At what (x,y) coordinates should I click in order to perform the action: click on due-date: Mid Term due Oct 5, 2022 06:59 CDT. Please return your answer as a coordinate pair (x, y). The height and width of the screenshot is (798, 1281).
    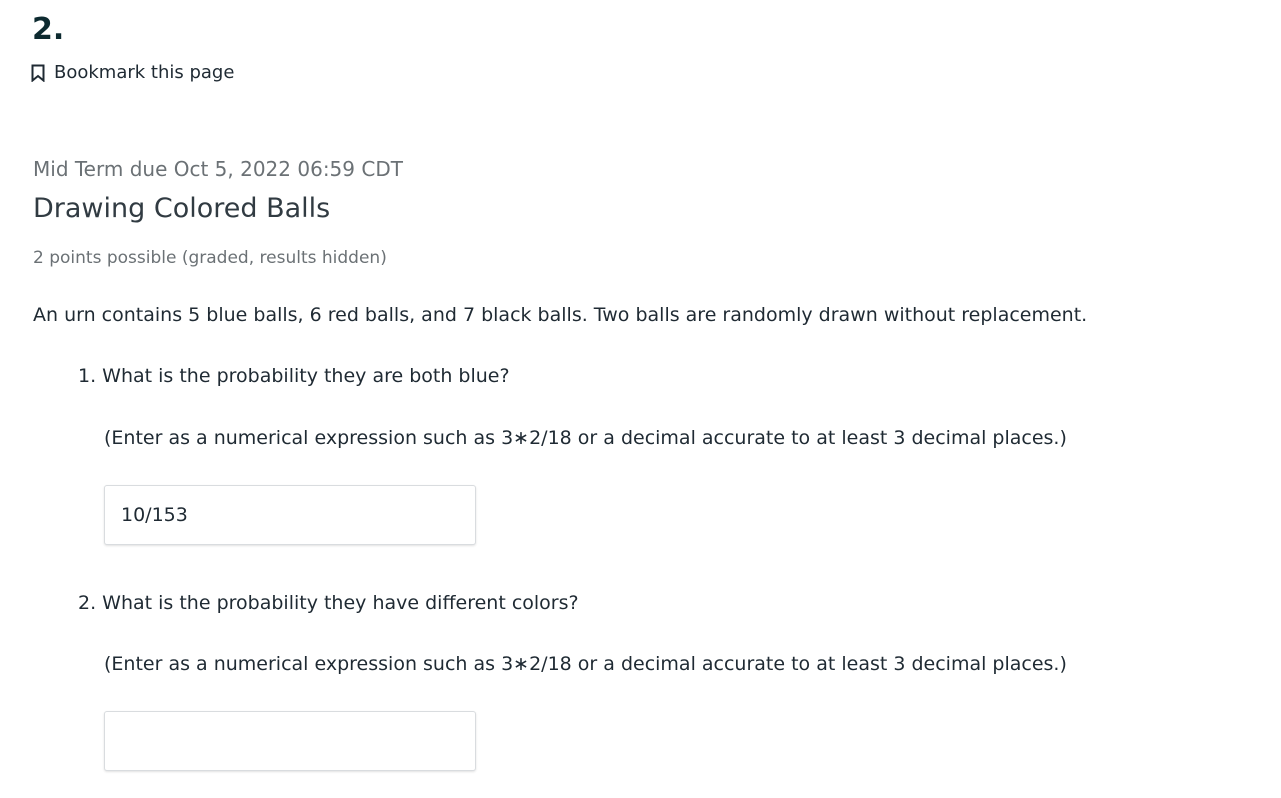
    Looking at the image, I should click on (218, 169).